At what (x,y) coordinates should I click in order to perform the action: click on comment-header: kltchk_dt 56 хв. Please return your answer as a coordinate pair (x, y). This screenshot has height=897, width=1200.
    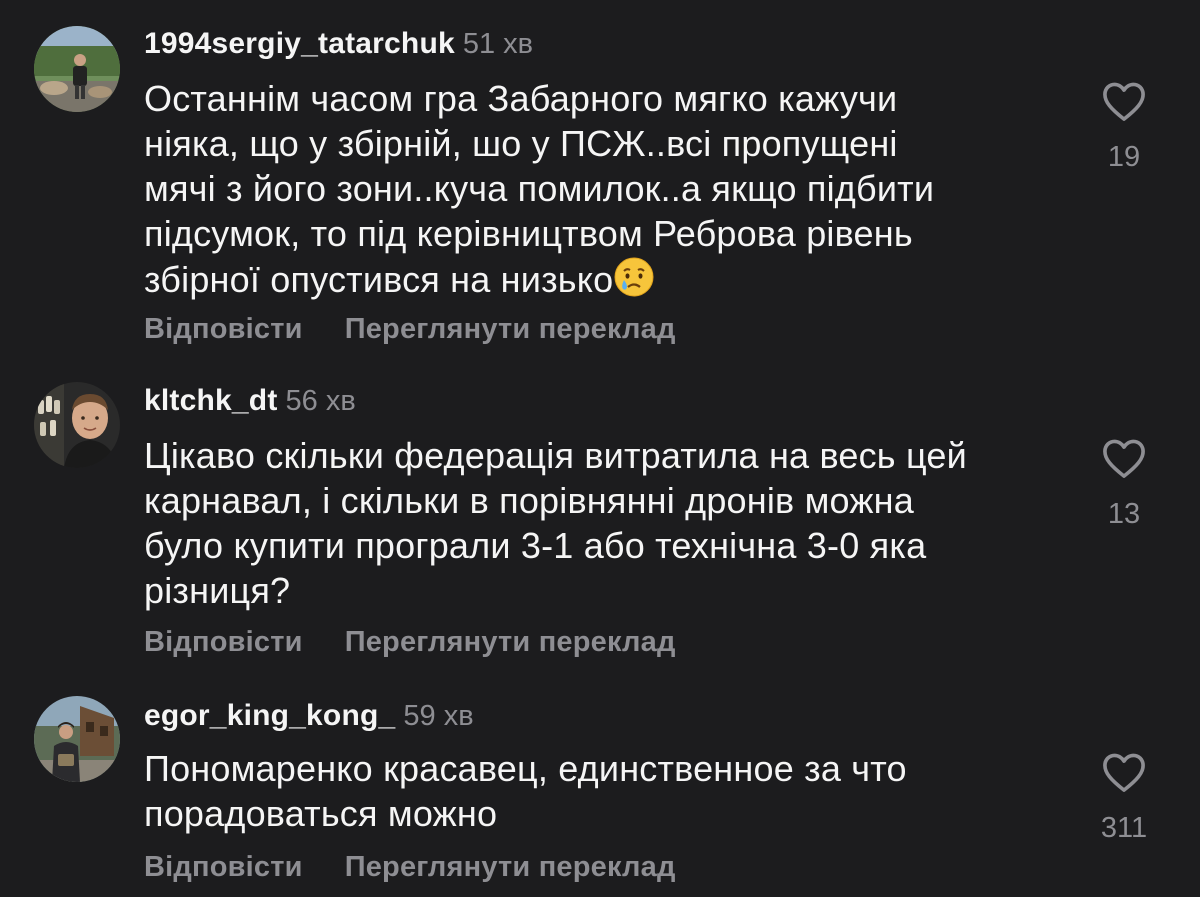
    Looking at the image, I should click on (250, 401).